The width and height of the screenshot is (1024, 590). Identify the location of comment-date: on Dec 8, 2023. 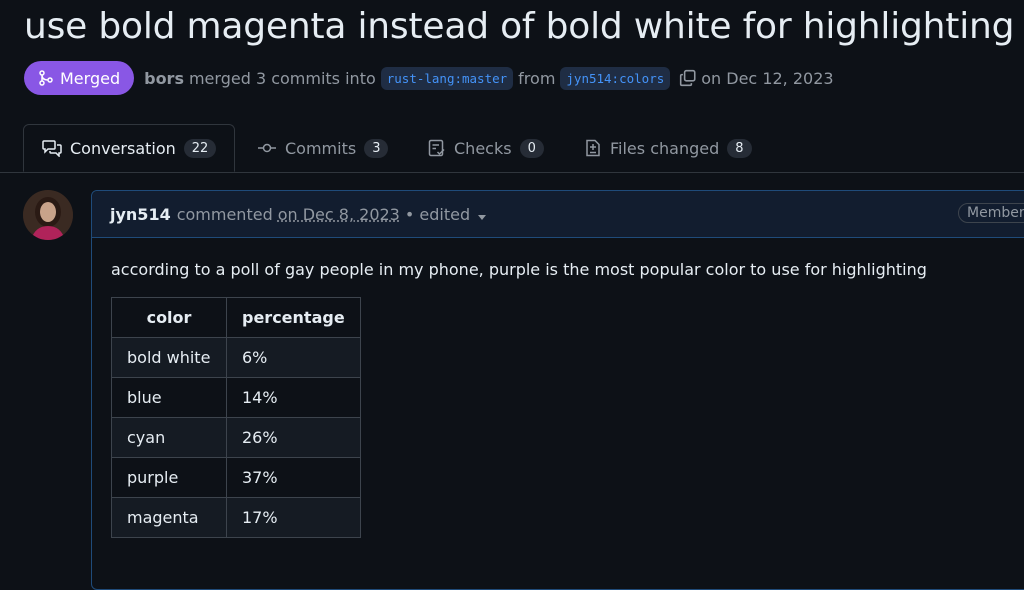
(339, 214).